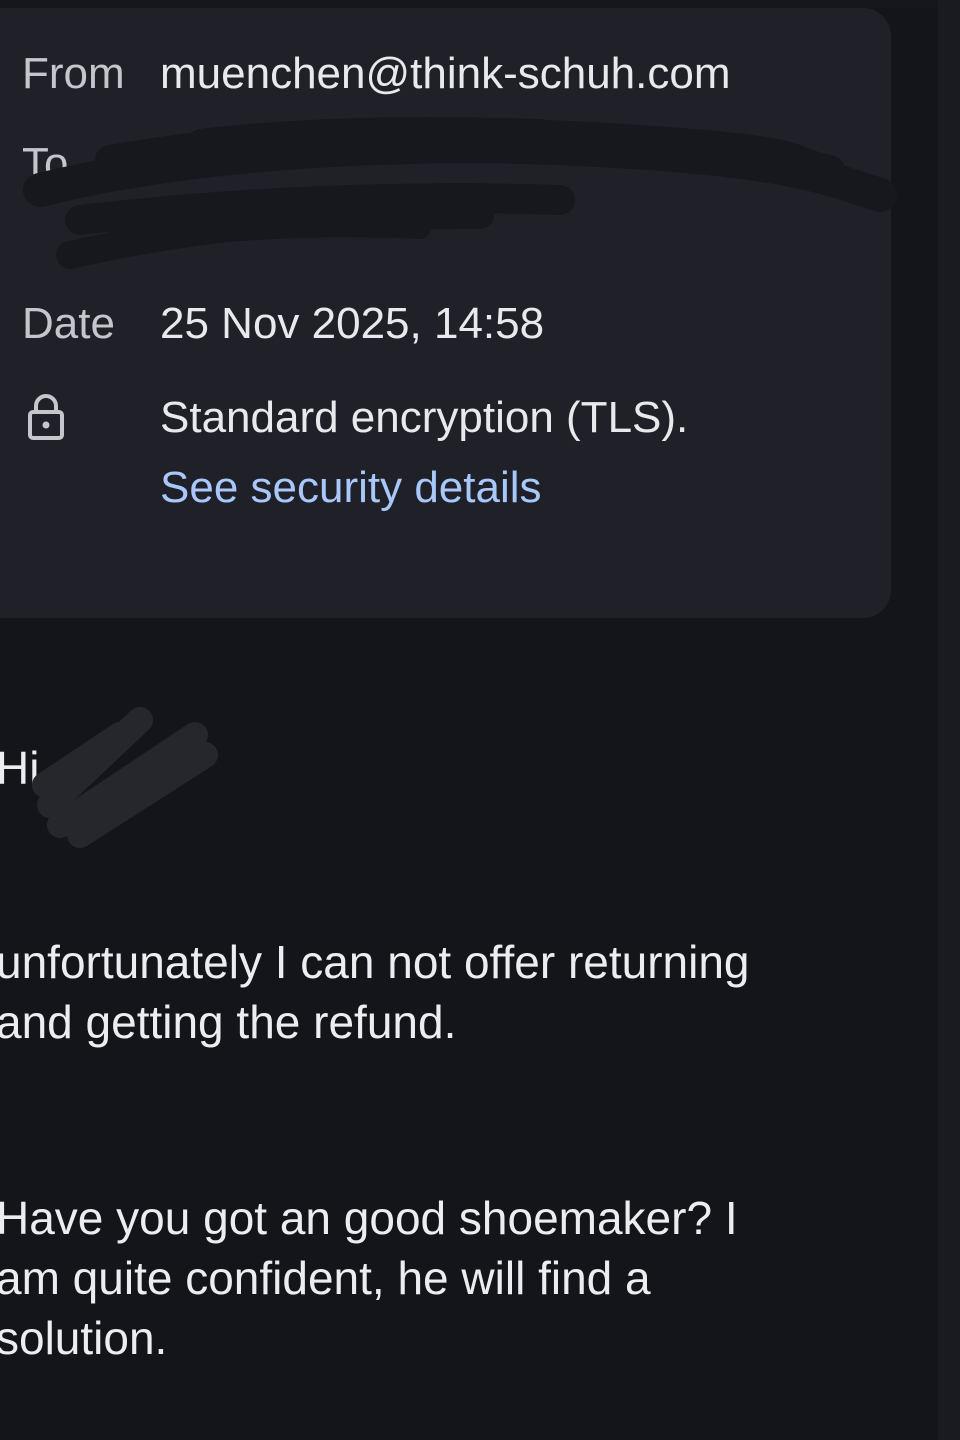  What do you see at coordinates (228, 1022) in the screenshot?
I see `body-line: and getting the refund.` at bounding box center [228, 1022].